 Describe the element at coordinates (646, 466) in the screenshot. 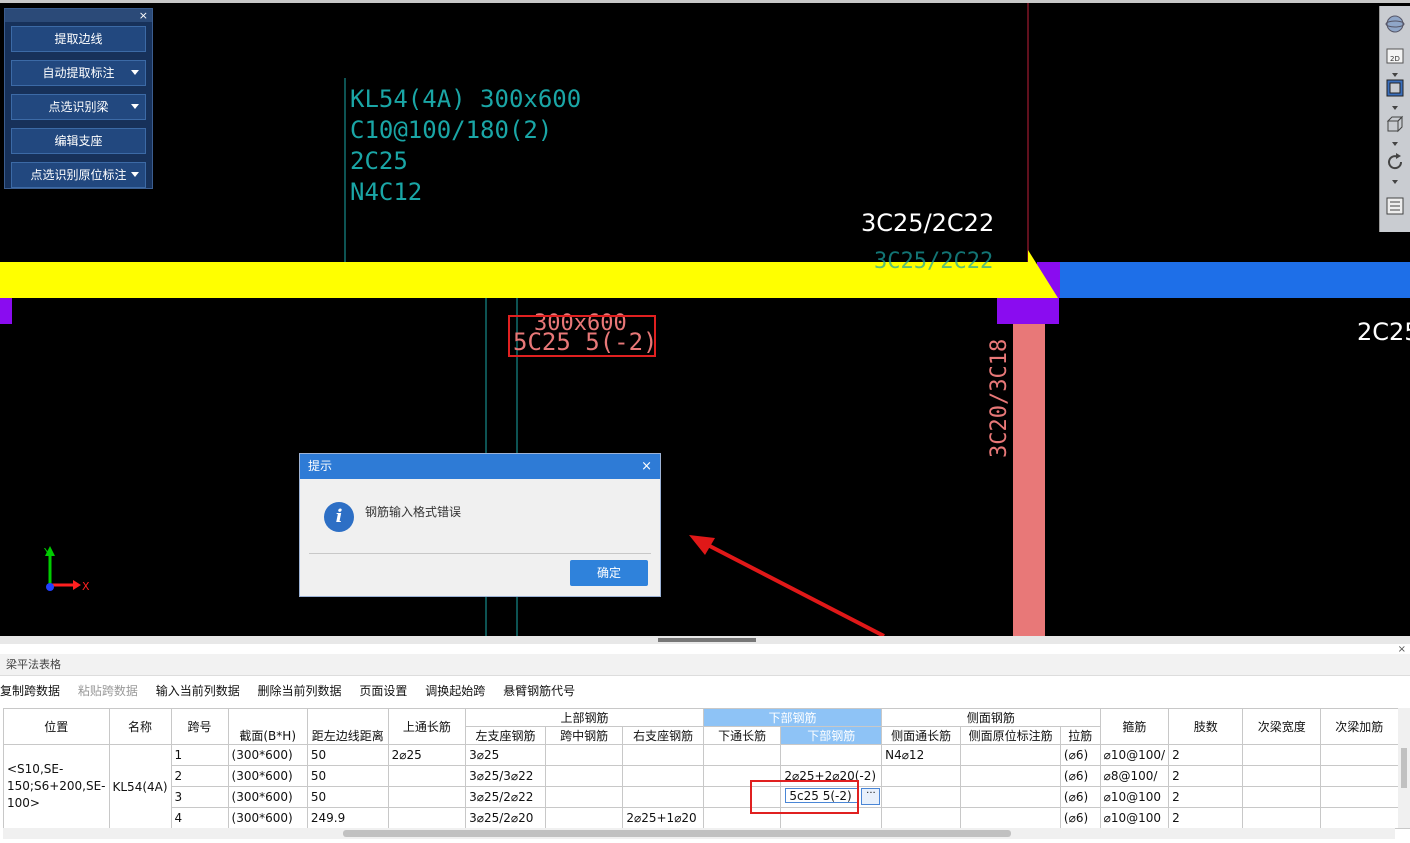

I see `dialog-close-button: ×` at that location.